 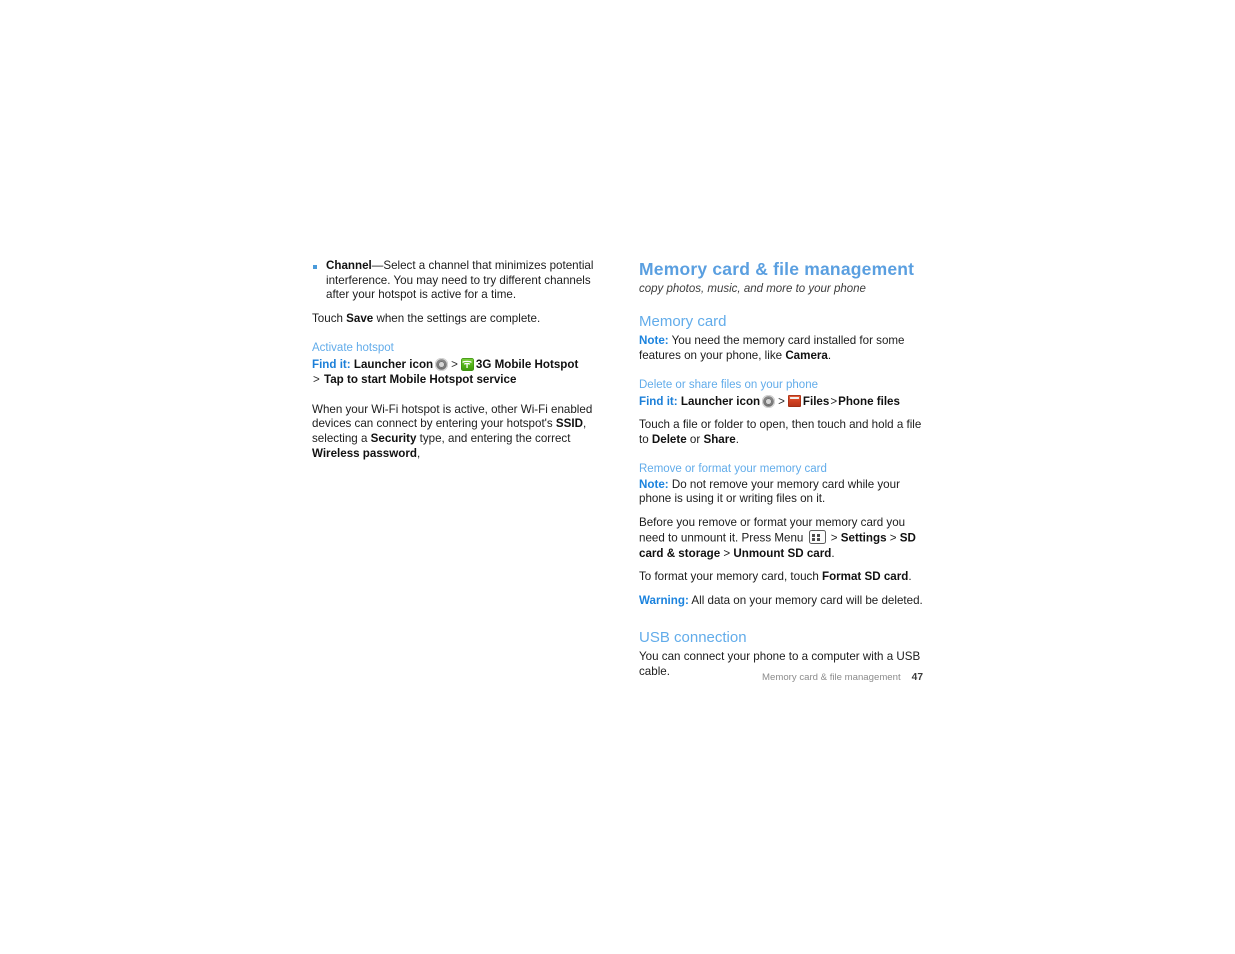 I want to click on path-step-files: Files, so click(x=816, y=401).